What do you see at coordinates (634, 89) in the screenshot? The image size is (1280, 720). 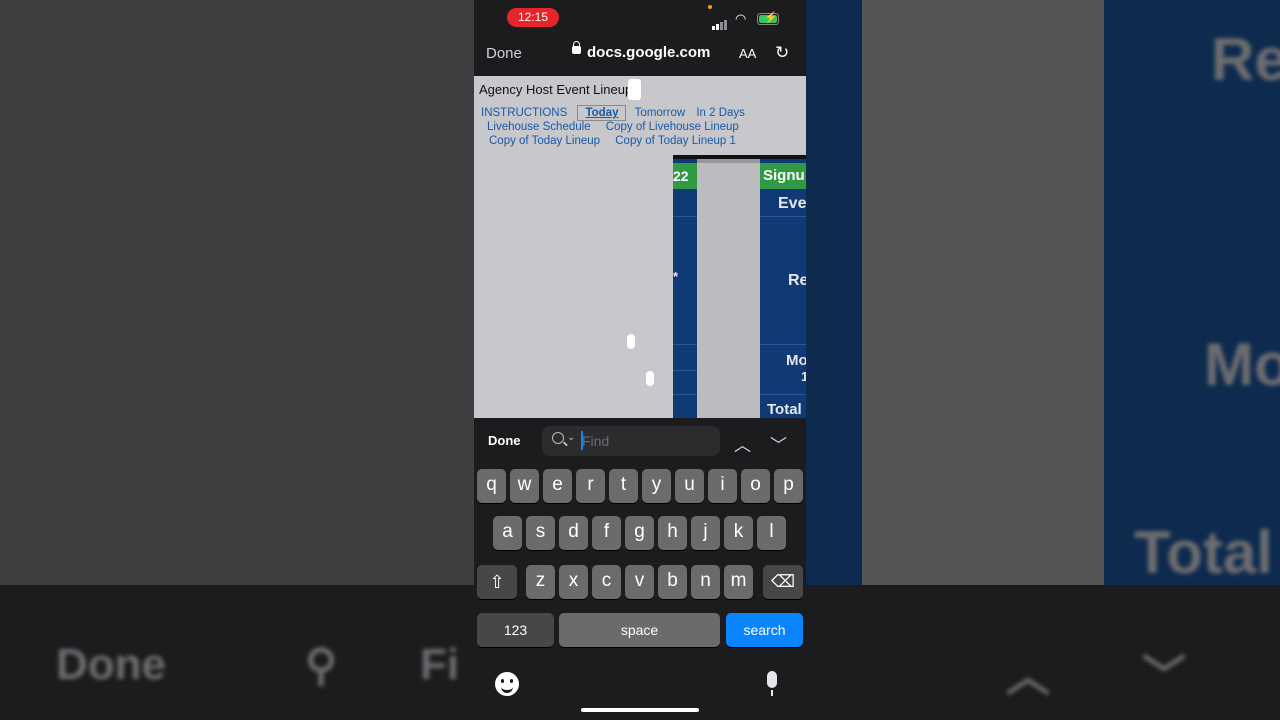 I see `text-caret-highlight` at bounding box center [634, 89].